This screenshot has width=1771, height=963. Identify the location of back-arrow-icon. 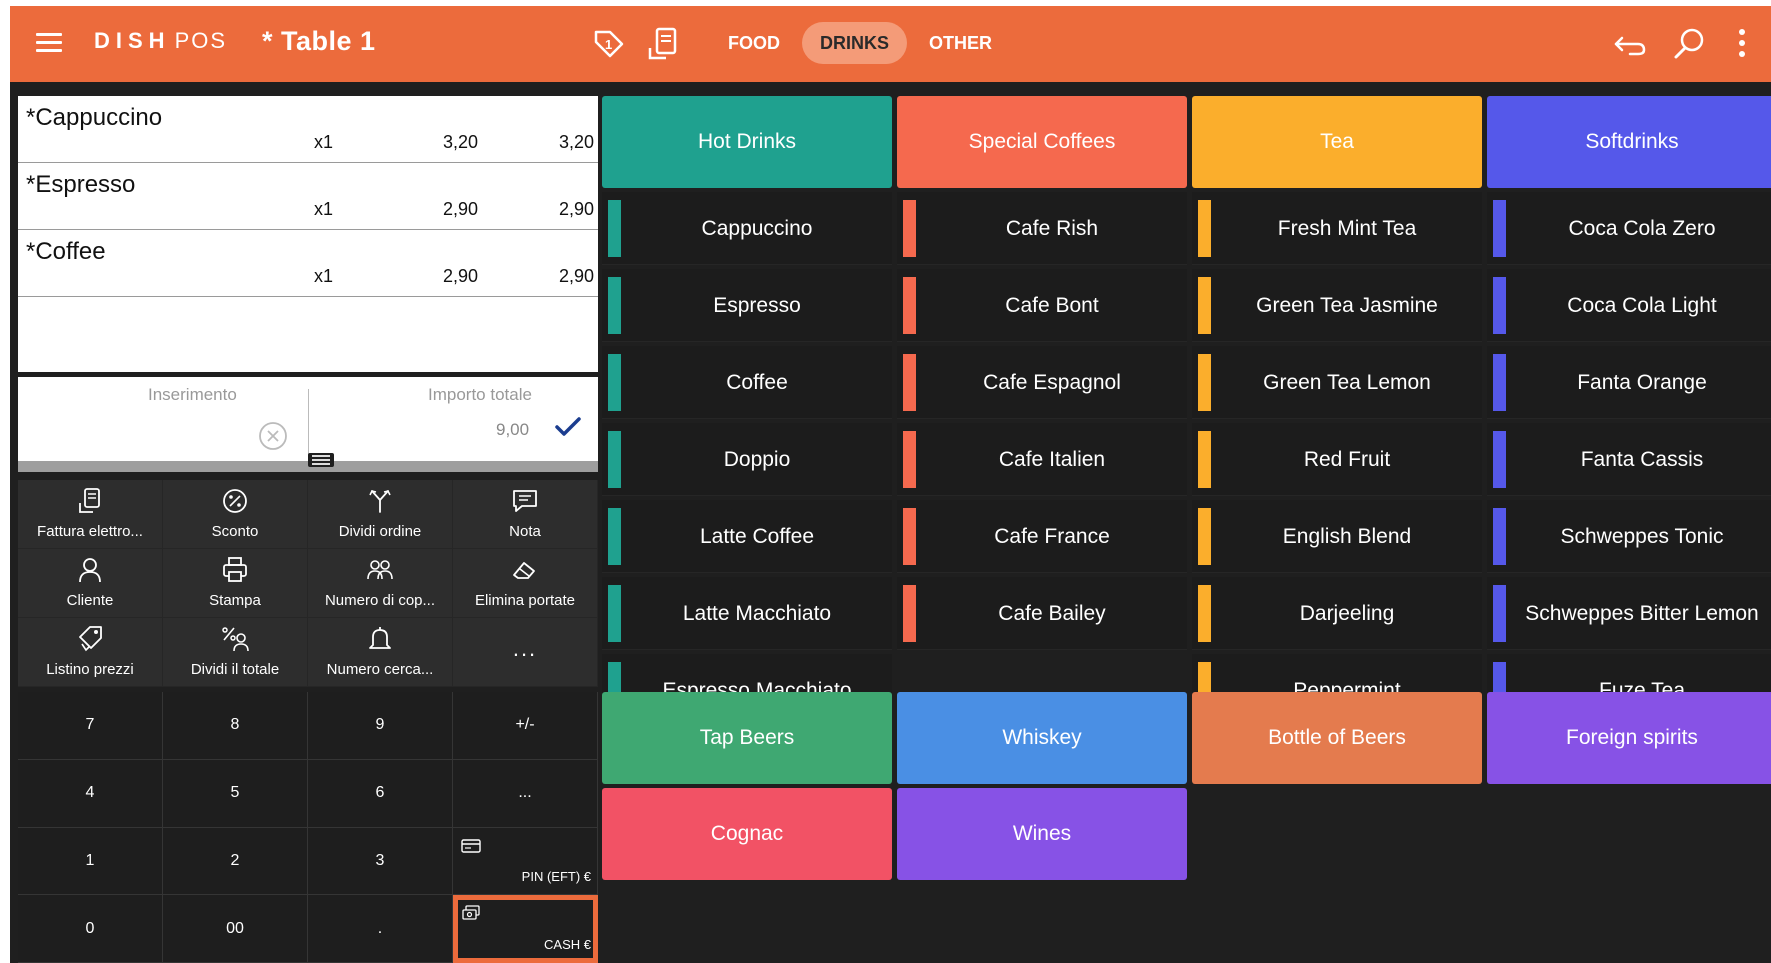
(1630, 44).